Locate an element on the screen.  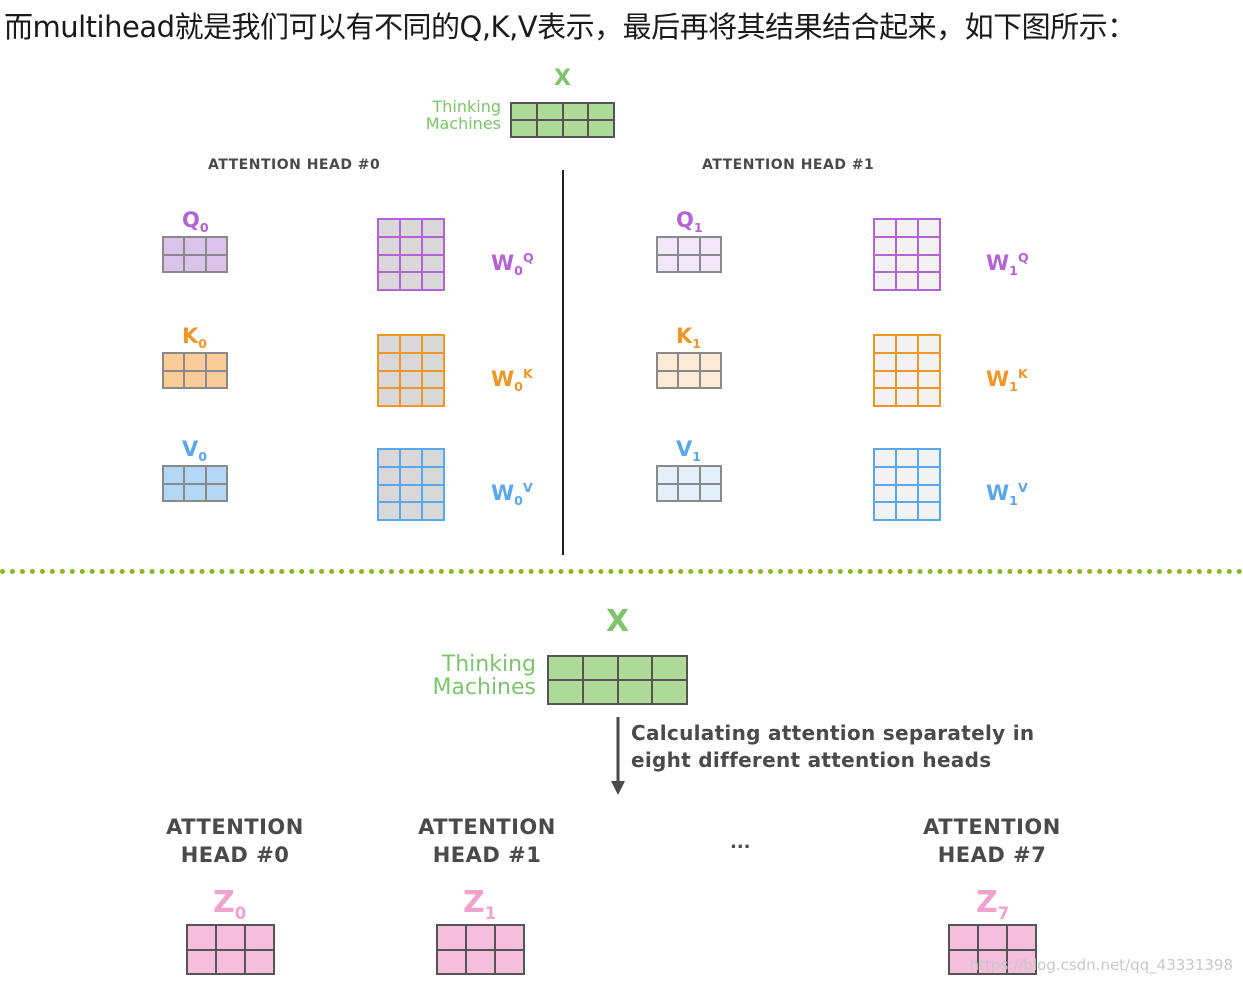
q1-matrix is located at coordinates (689, 254).